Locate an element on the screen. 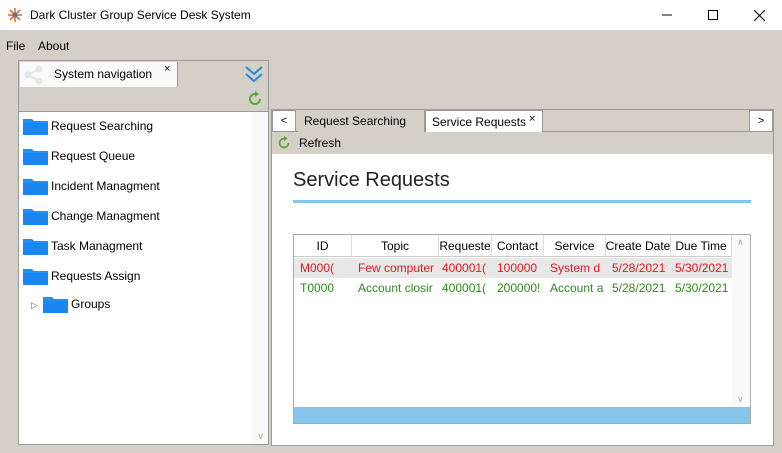  tab-label: Service Requests is located at coordinates (479, 122).